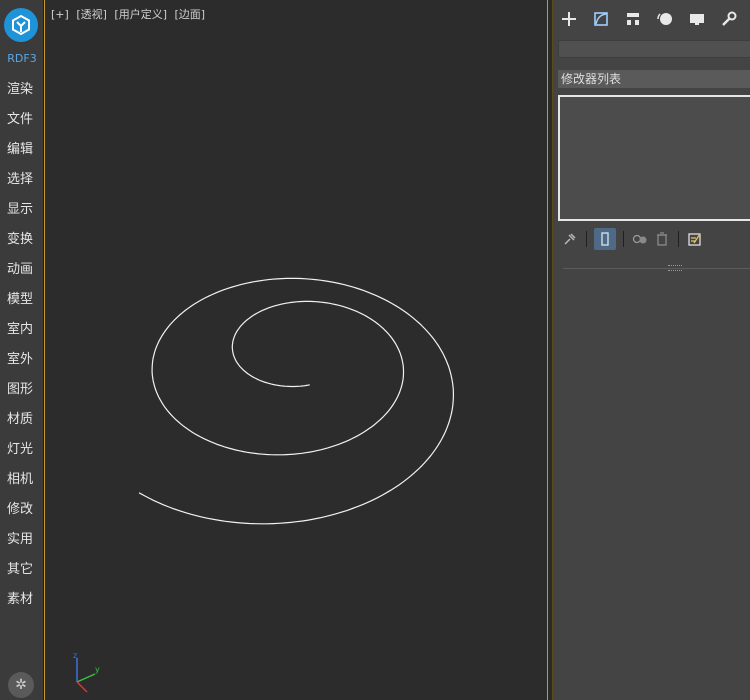  What do you see at coordinates (86, 672) in the screenshot?
I see `axis-gizmo-icon: z y` at bounding box center [86, 672].